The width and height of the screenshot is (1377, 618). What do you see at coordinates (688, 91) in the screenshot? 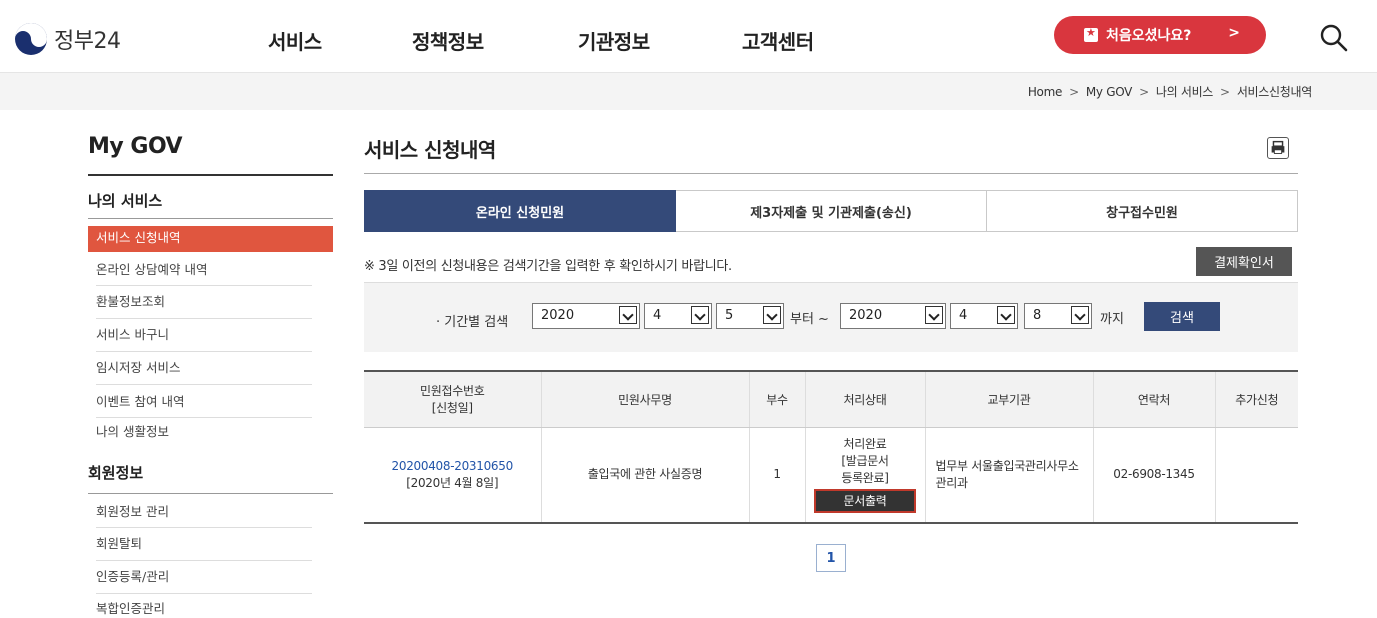
I see `breadcrumb-bar: Home > My GOV > 나의 서비스 > 서비스신청내역` at bounding box center [688, 91].